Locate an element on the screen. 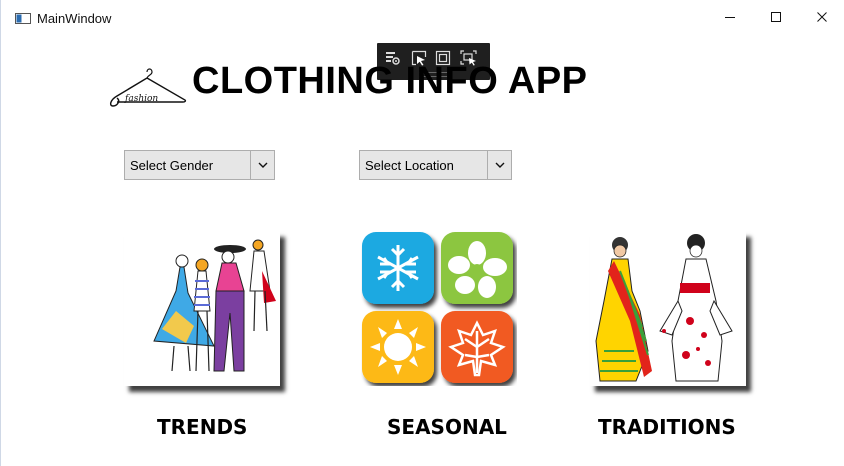 The image size is (844, 466). minimize-icon is located at coordinates (730, 17).